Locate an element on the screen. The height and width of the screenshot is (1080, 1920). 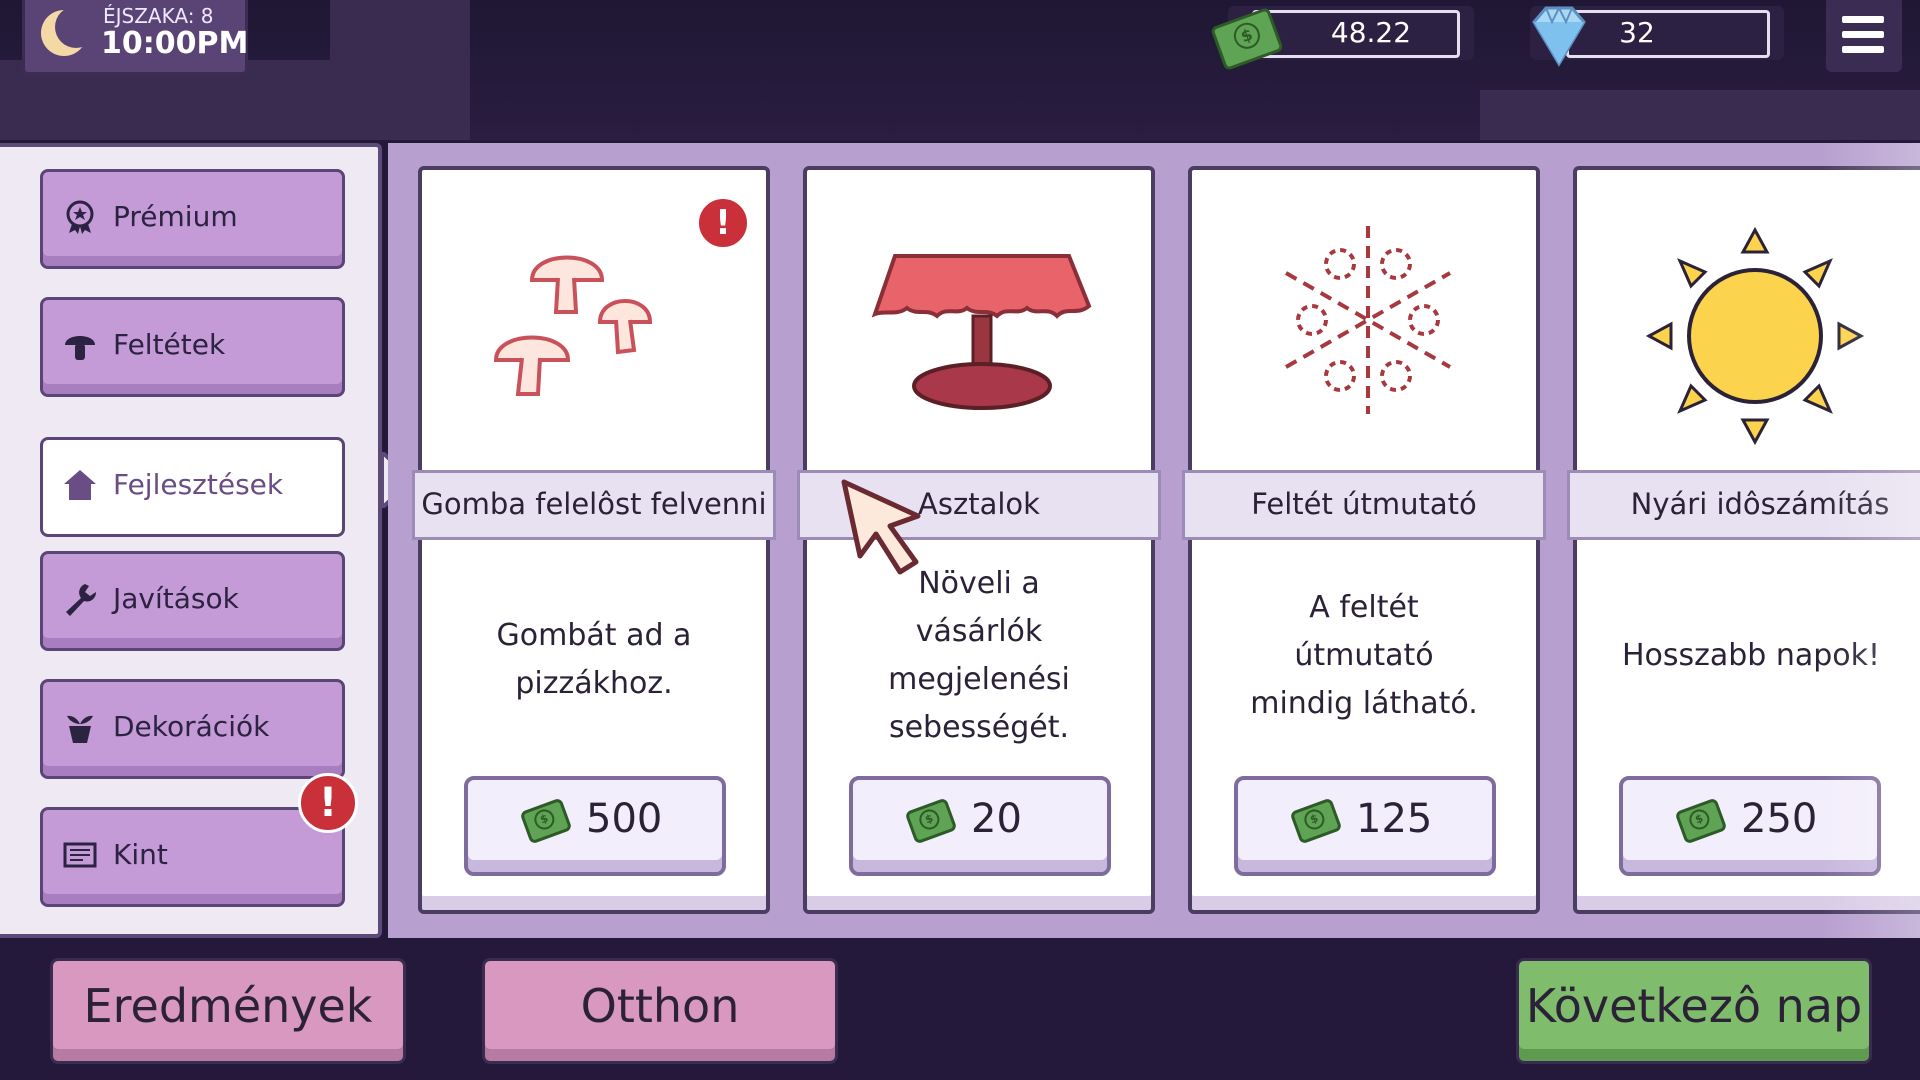
home-button: Otthon is located at coordinates (660, 1011).